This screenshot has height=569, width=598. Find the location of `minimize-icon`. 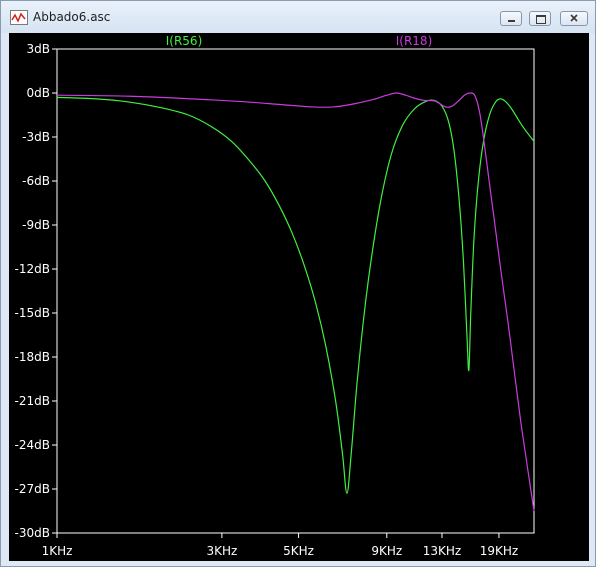

minimize-icon is located at coordinates (511, 21).